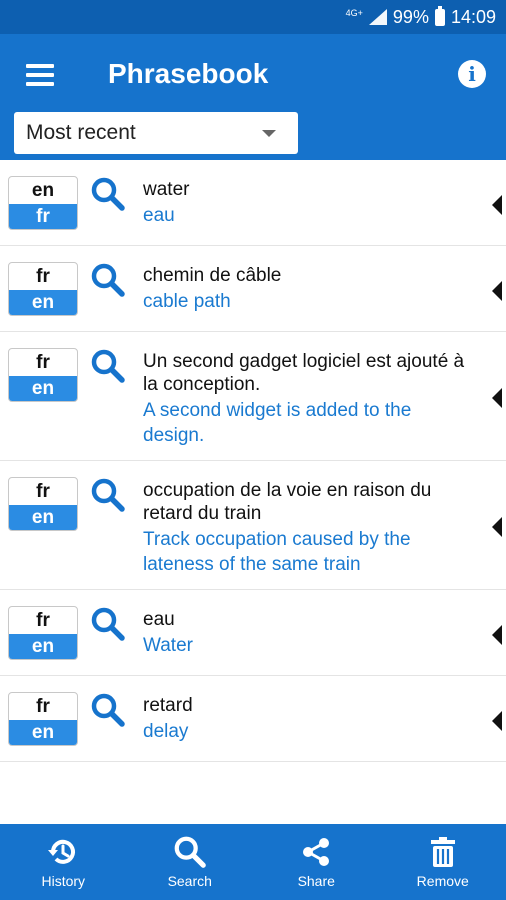  I want to click on sort-select-value: Most recent, so click(81, 132).